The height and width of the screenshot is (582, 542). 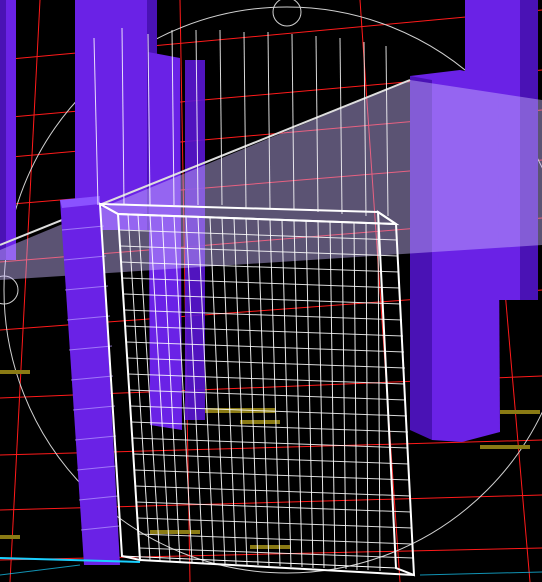 What do you see at coordinates (9, 290) in the screenshot?
I see `orbit-handle-left` at bounding box center [9, 290].